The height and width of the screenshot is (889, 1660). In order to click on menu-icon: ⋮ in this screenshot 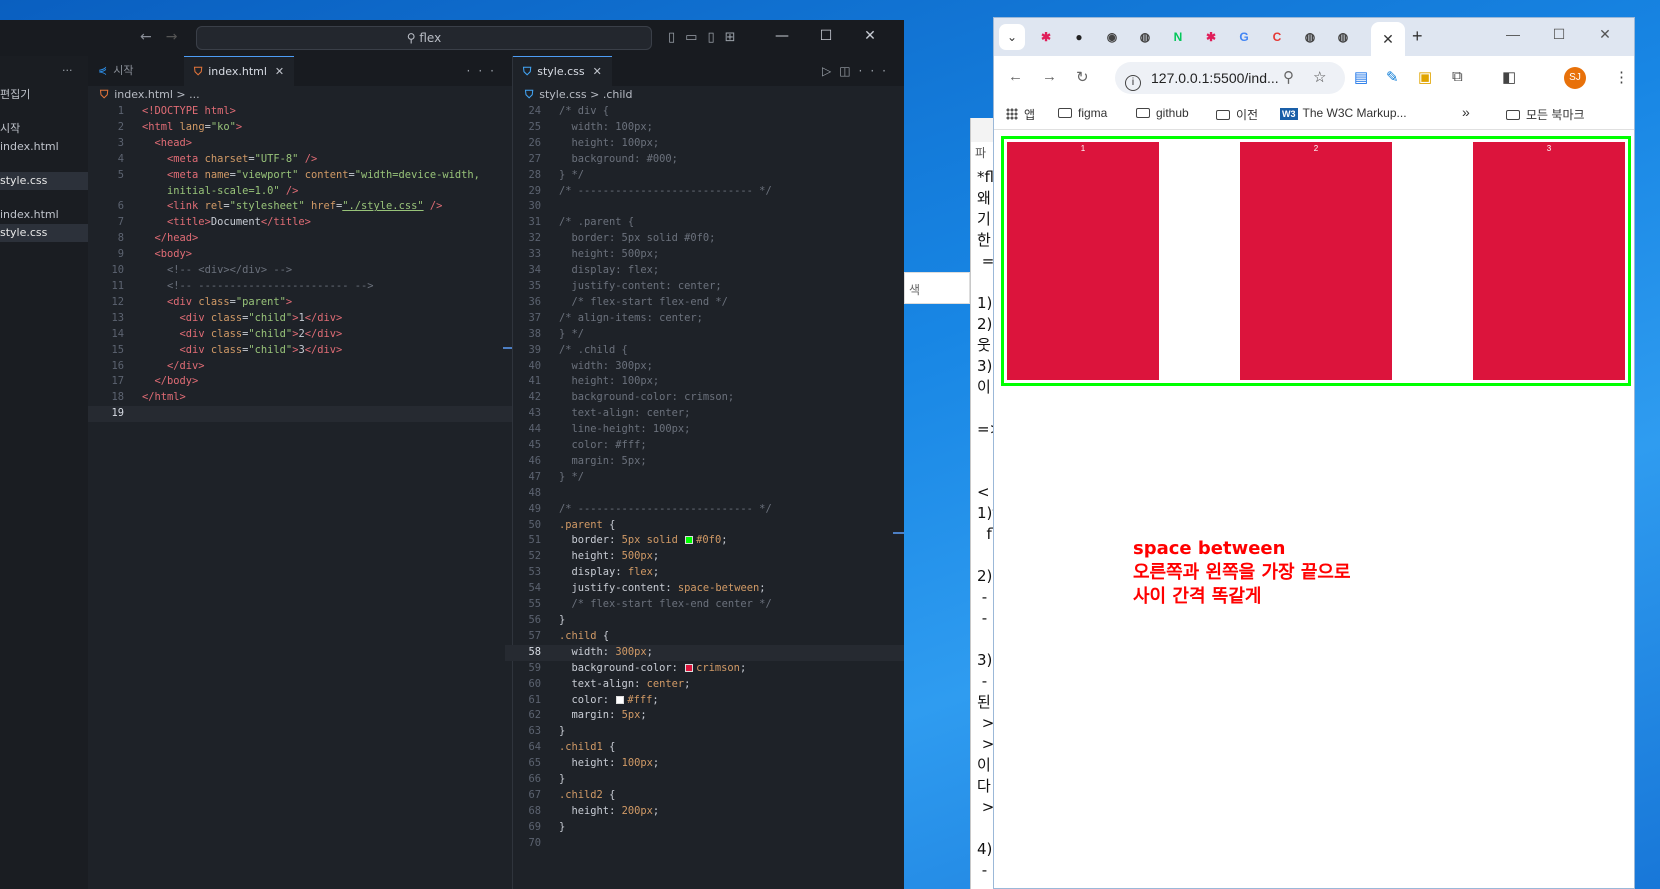, I will do `click(1621, 77)`.